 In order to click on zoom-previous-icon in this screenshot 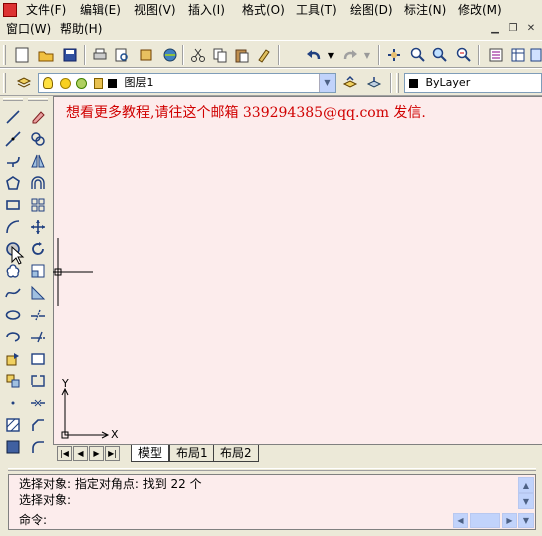, I will do `click(464, 55)`.